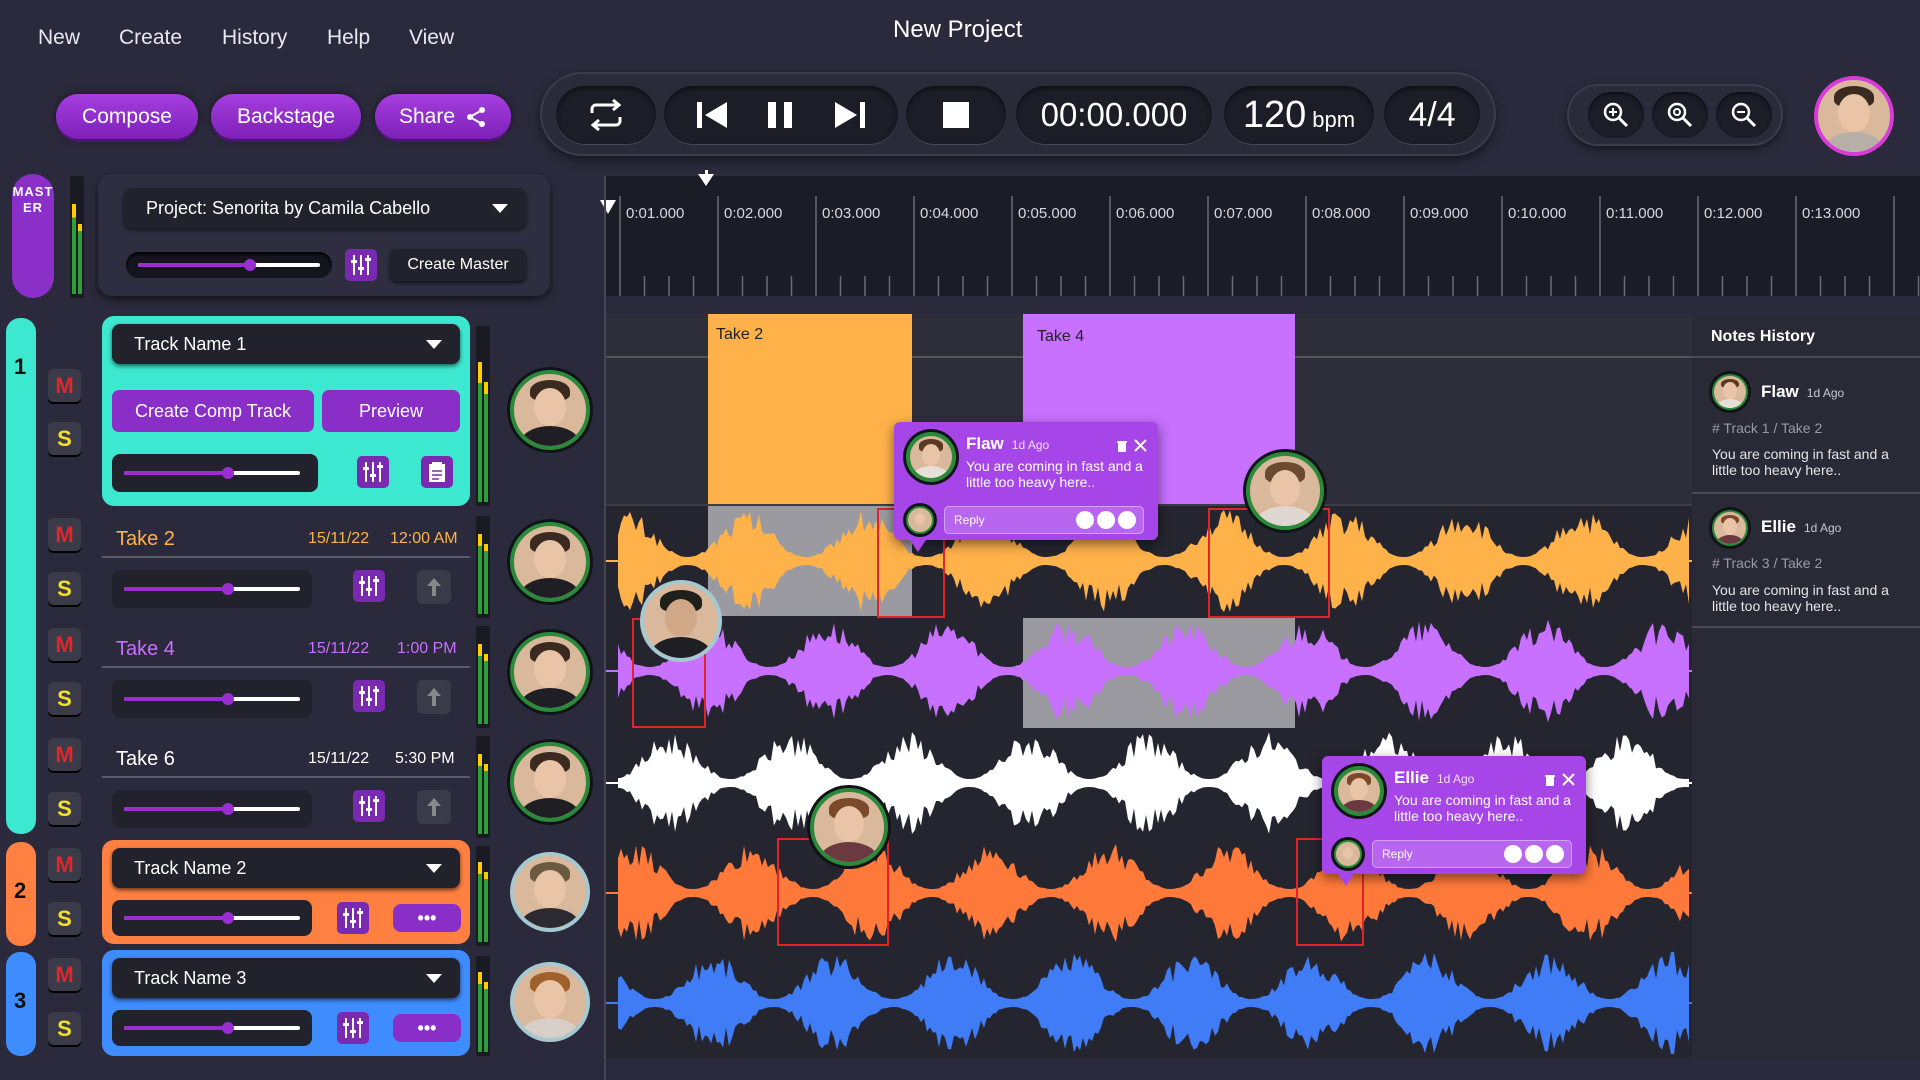 The image size is (1920, 1080). What do you see at coordinates (949, 213) in the screenshot?
I see `ruler-tick-label: 0:04.000` at bounding box center [949, 213].